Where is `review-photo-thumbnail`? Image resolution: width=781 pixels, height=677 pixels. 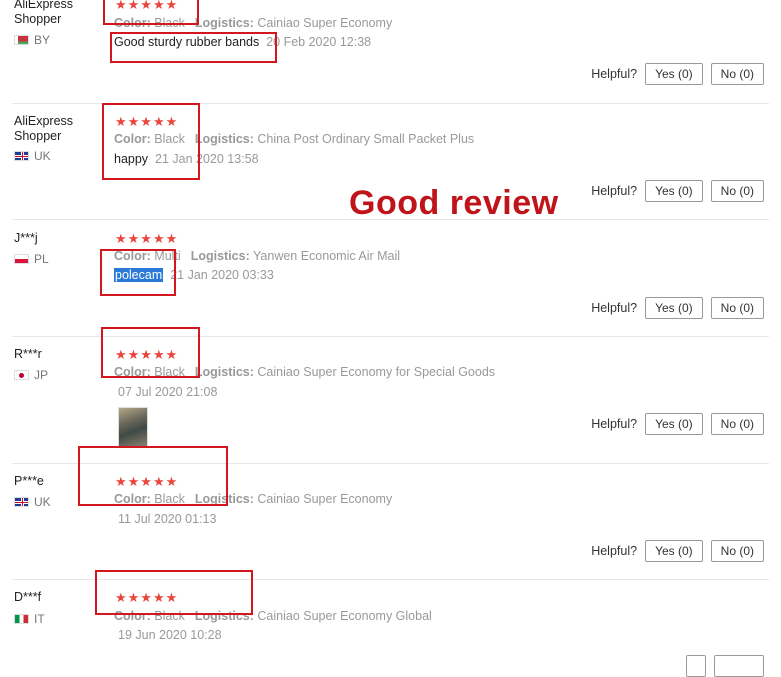
review-photo-thumbnail is located at coordinates (133, 427).